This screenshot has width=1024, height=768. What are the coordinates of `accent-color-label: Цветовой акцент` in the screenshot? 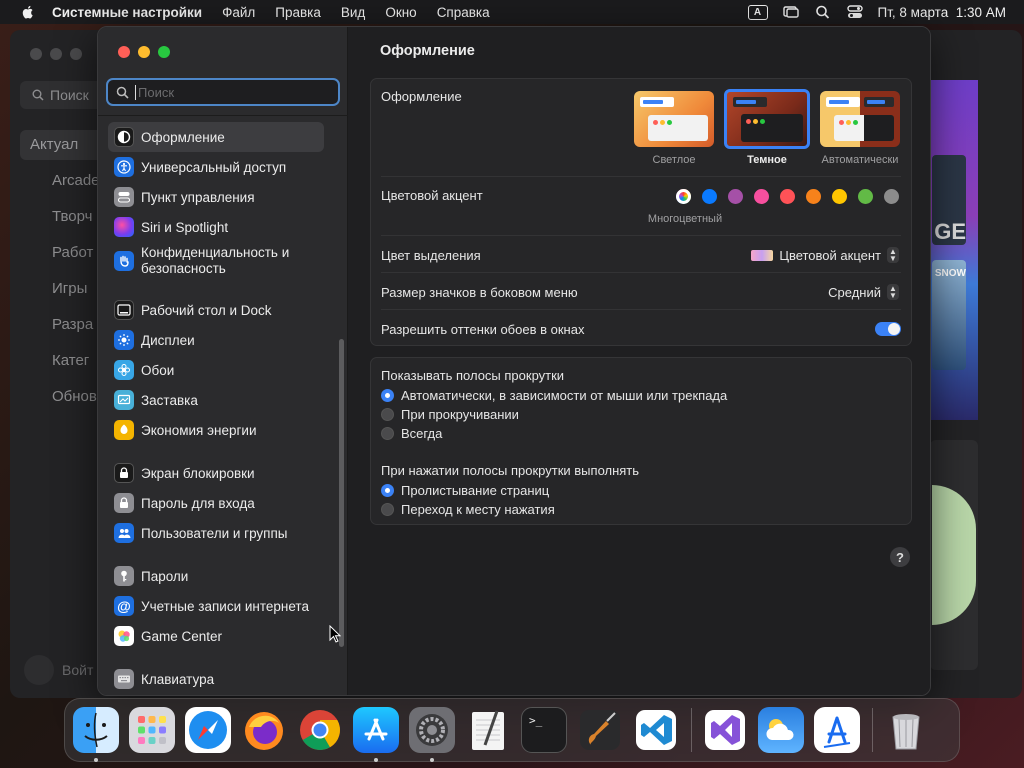 It's located at (432, 195).